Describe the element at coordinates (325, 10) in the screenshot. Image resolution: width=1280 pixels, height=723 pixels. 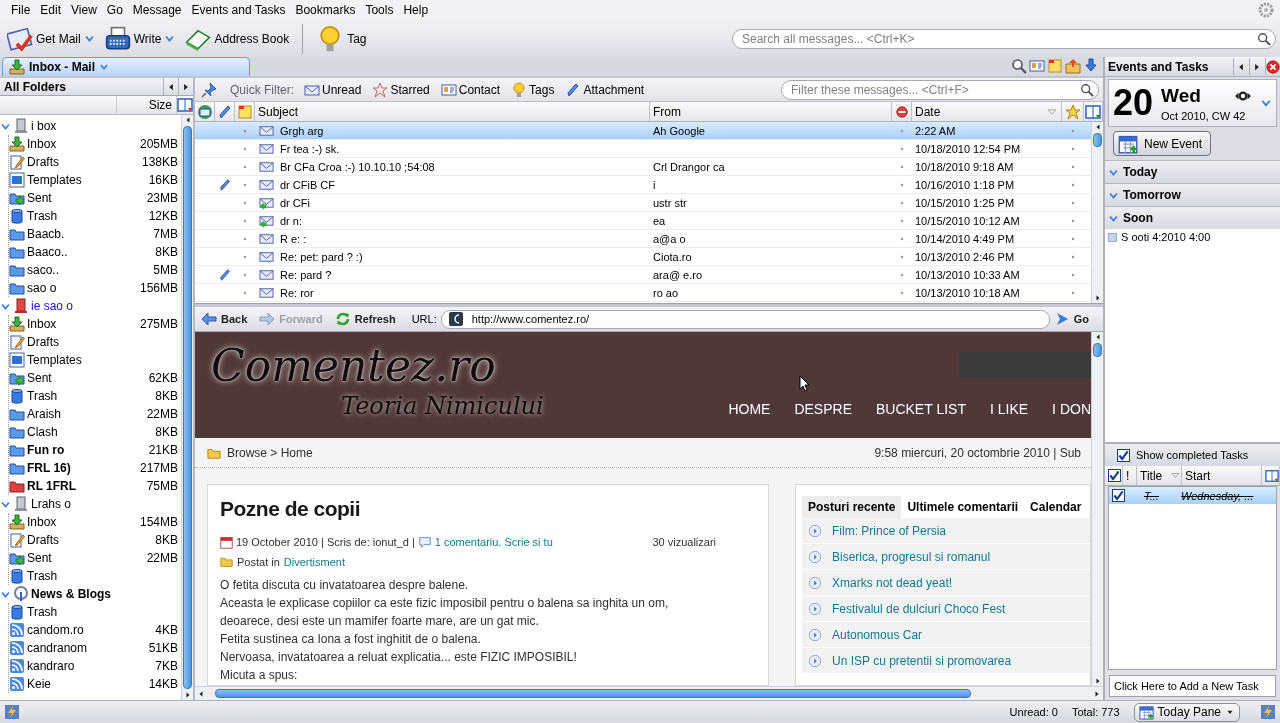
I see `menu-item: Bookmarks` at that location.